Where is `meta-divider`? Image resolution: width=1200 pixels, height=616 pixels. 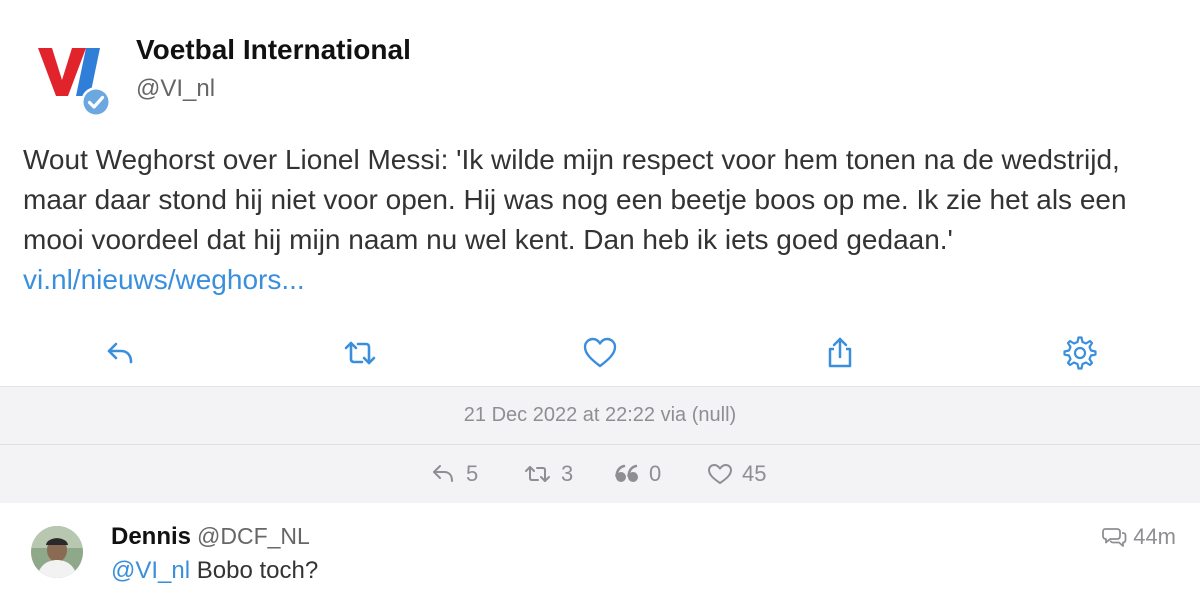
meta-divider is located at coordinates (600, 444).